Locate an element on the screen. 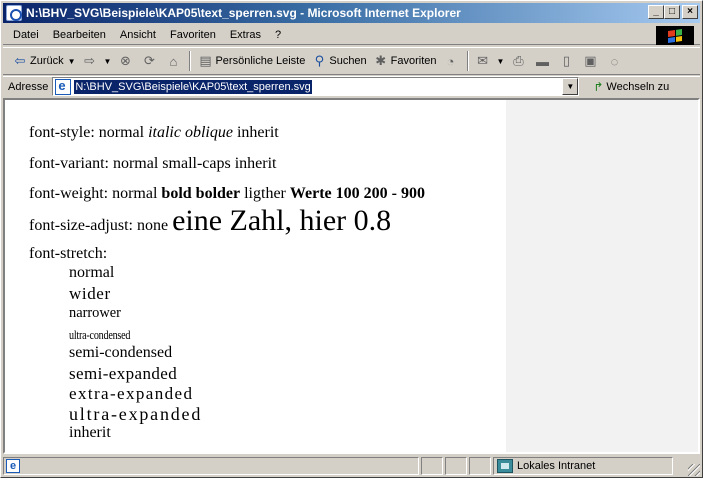 Image resolution: width=703 pixels, height=478 pixels. maximize-button: □ is located at coordinates (672, 12).